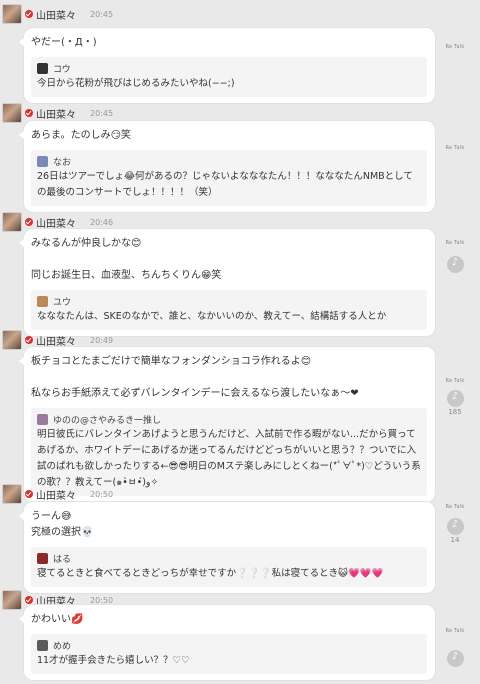 The width and height of the screenshot is (480, 684). What do you see at coordinates (229, 654) in the screenshot?
I see `quoted-reply: めめ 11才が握手会きたら嬉しい？？♡♡` at bounding box center [229, 654].